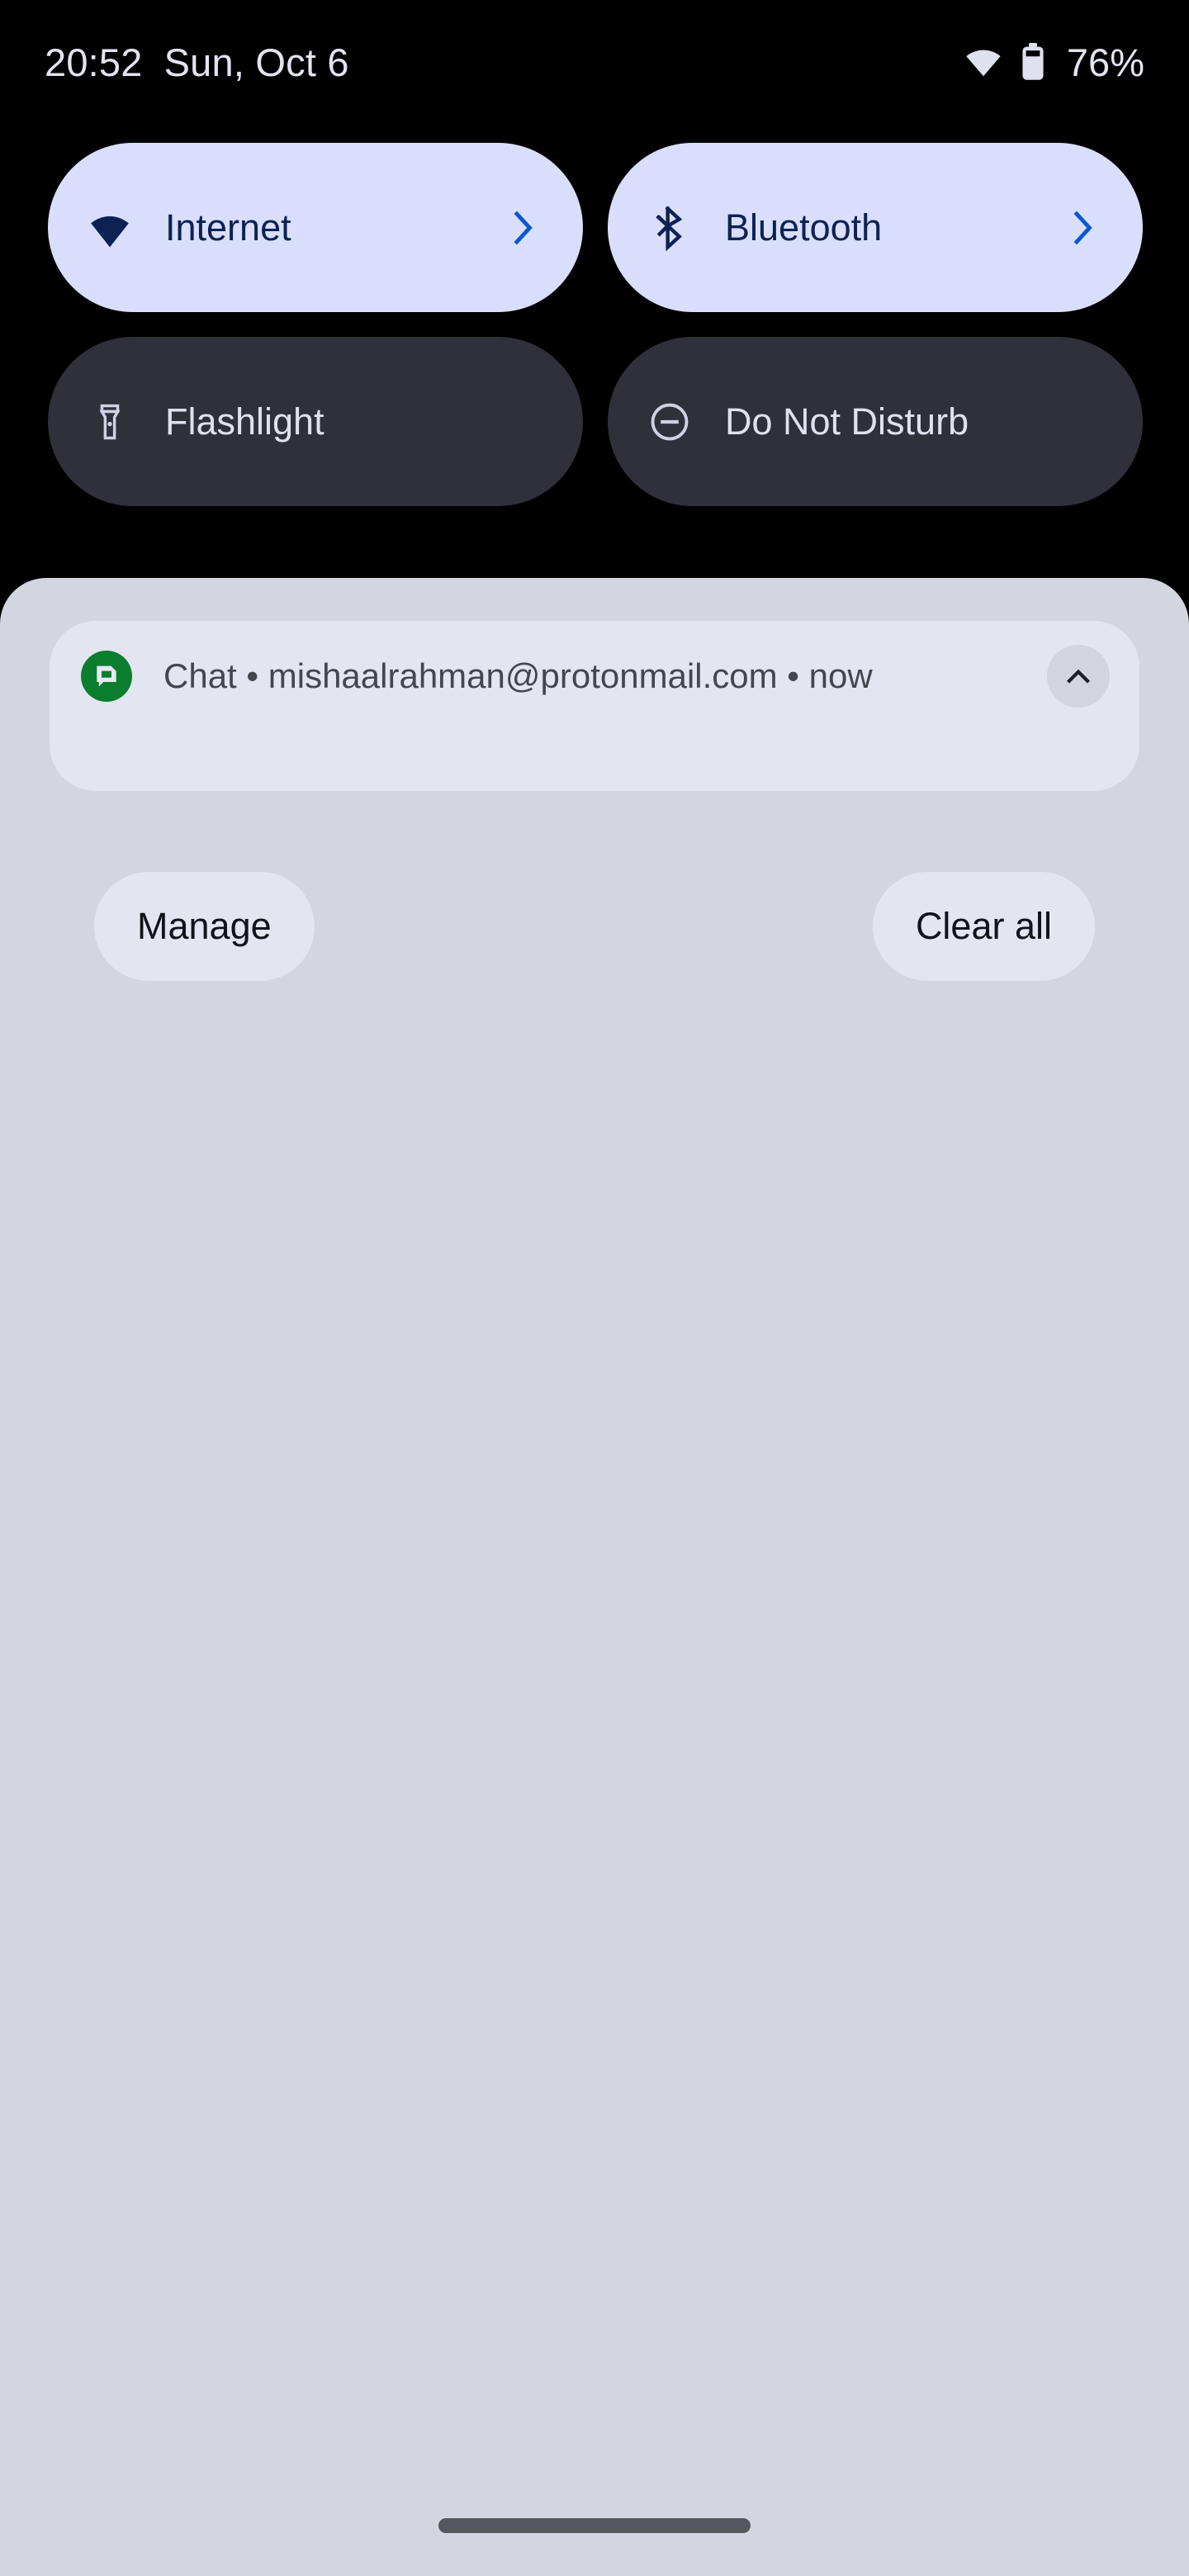  Describe the element at coordinates (1033, 62) in the screenshot. I see `battery-icon` at that location.